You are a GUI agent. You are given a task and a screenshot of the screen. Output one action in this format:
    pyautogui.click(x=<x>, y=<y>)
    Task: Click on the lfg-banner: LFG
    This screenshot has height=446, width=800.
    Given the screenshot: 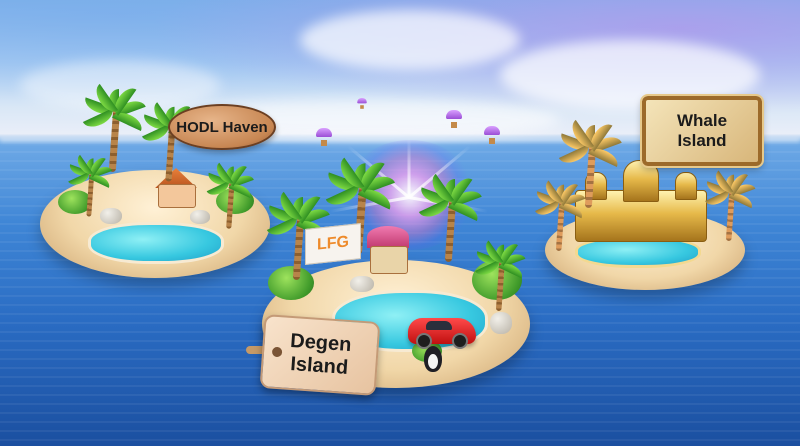 What is the action you would take?
    pyautogui.click(x=333, y=244)
    